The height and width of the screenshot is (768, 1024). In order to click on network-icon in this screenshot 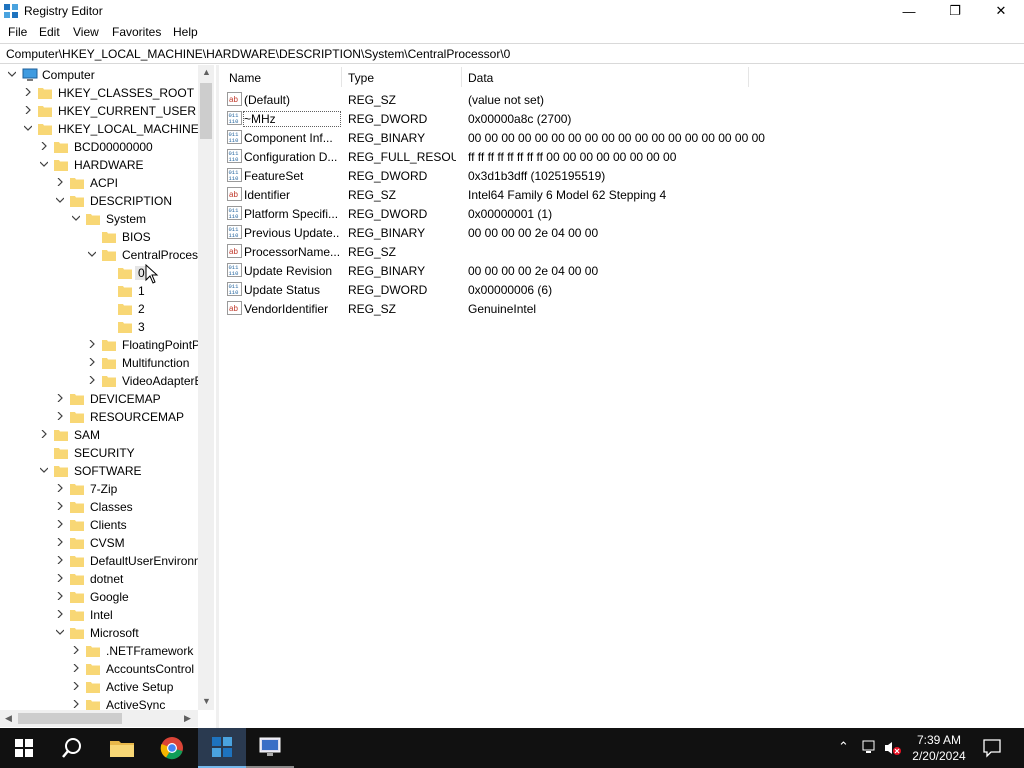, I will do `click(871, 748)`.